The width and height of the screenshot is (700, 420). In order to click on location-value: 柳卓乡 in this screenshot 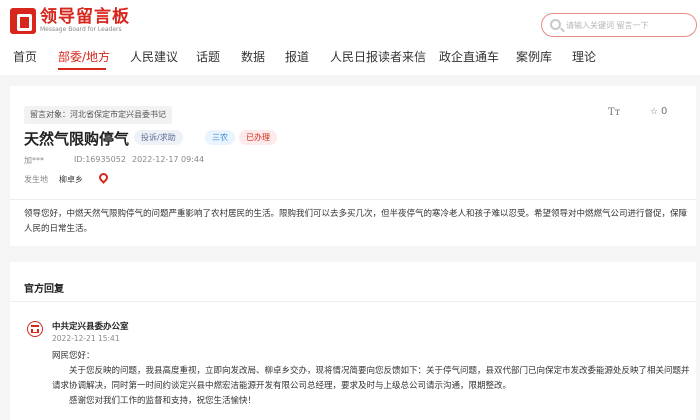, I will do `click(71, 179)`.